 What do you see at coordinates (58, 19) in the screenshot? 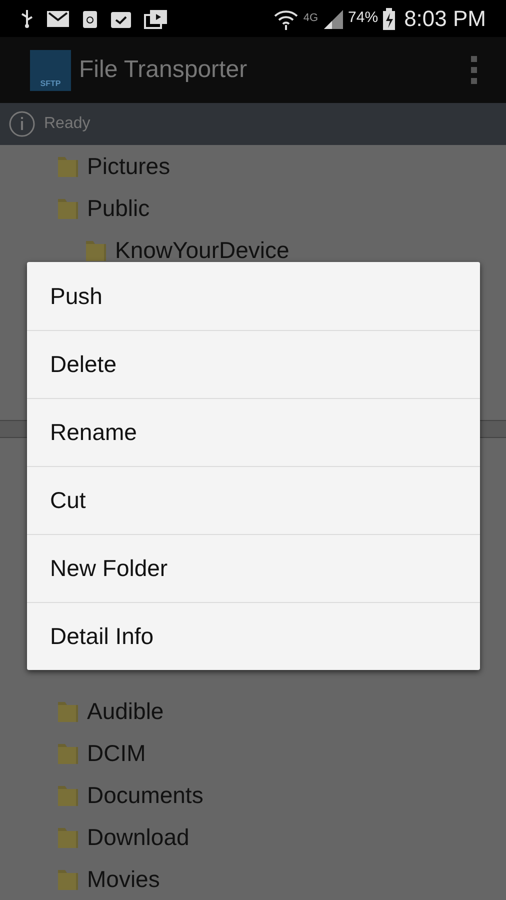
I see `mail-icon` at bounding box center [58, 19].